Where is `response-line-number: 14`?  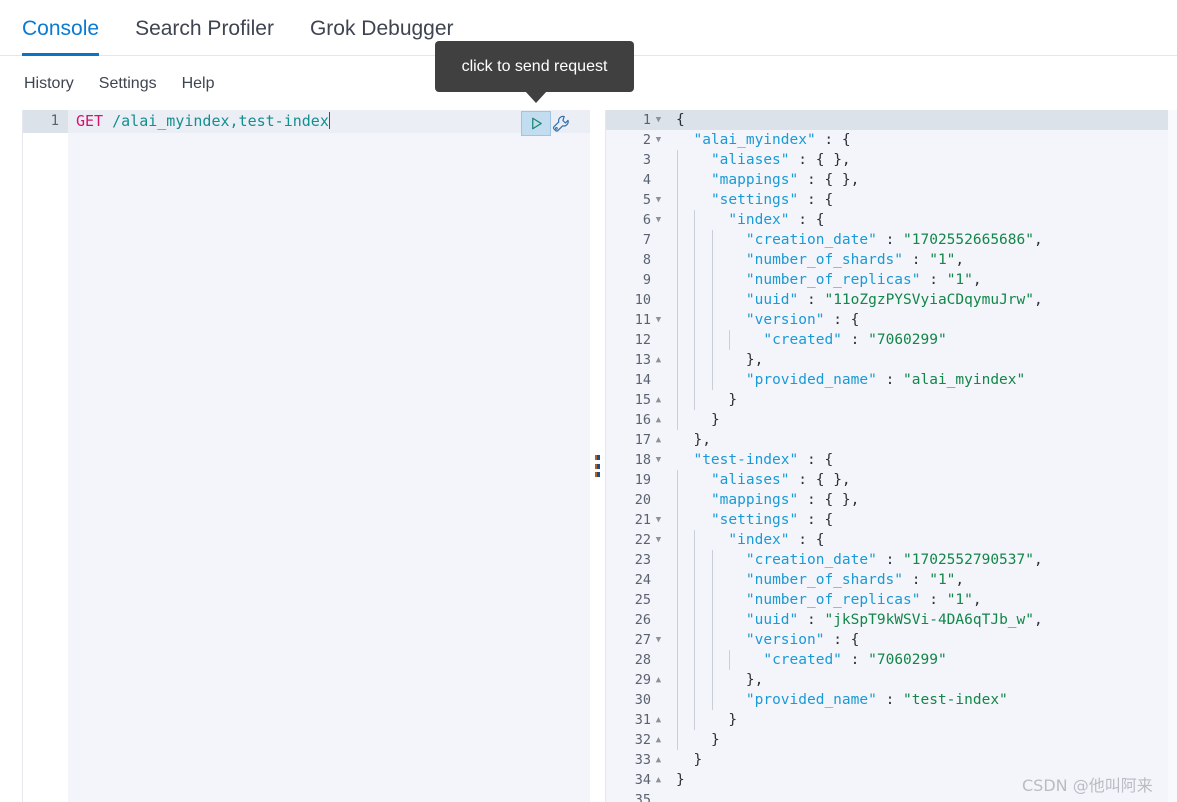
response-line-number: 14 is located at coordinates (642, 380).